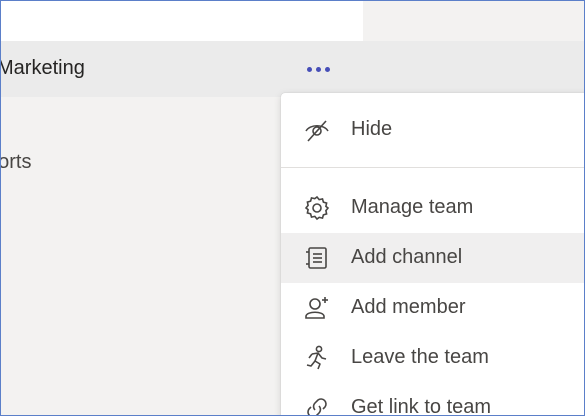 The height and width of the screenshot is (416, 585). I want to click on menu-item-hide: Hide, so click(432, 130).